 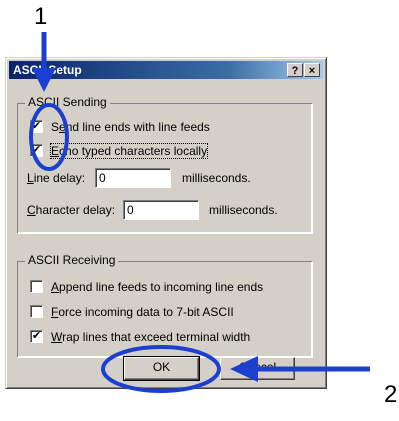 I want to click on character-delay-row: Character delay: milliseconds., so click(x=167, y=210).